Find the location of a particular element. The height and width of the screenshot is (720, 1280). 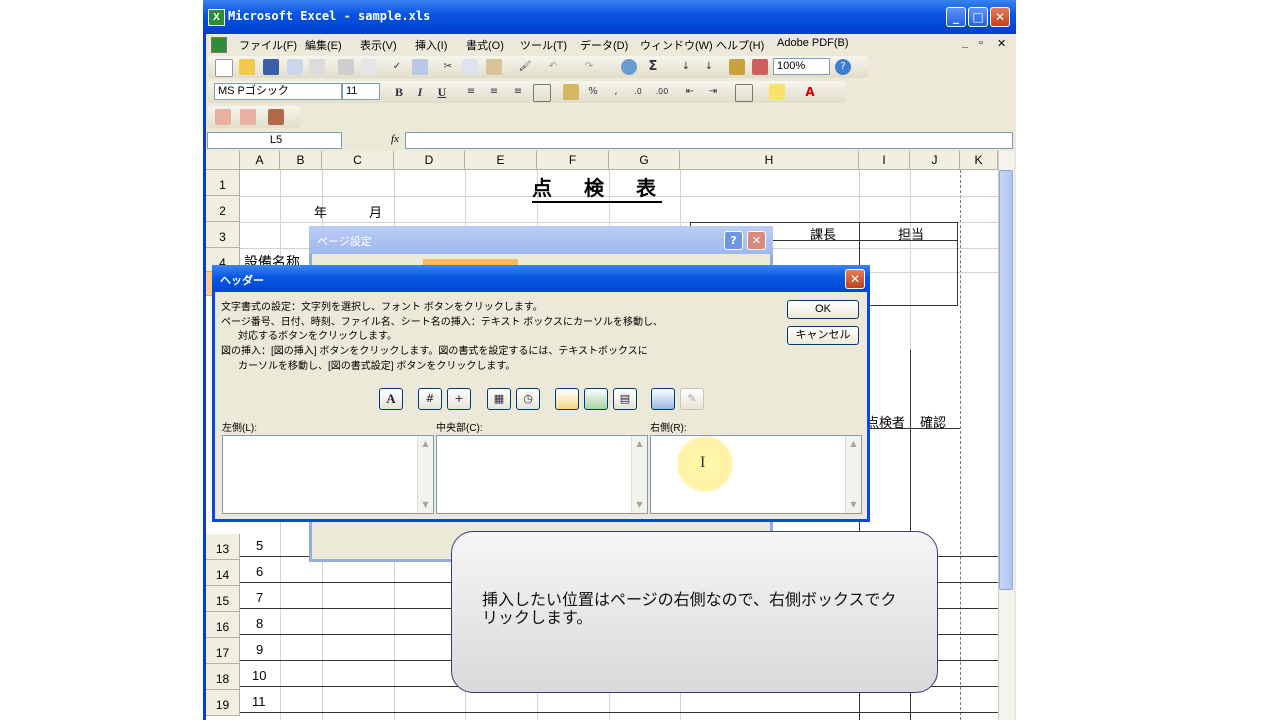

sort-descending-icon: ↓ is located at coordinates (709, 67).